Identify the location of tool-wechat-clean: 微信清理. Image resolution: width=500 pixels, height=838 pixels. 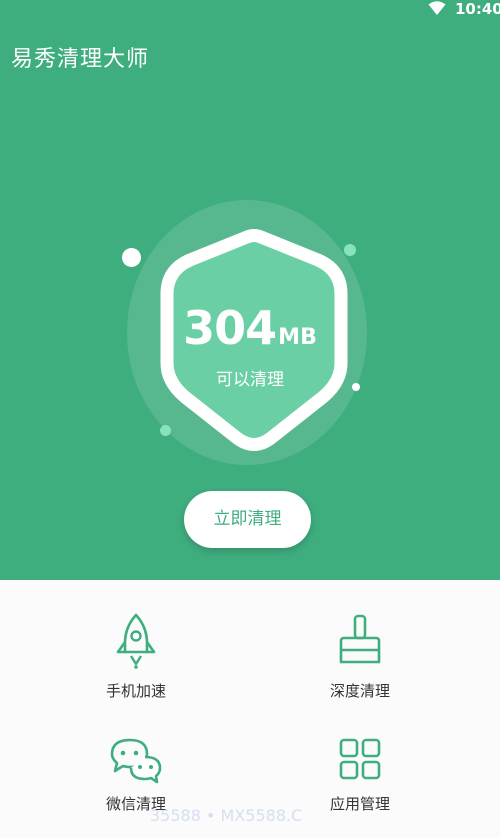
(136, 774).